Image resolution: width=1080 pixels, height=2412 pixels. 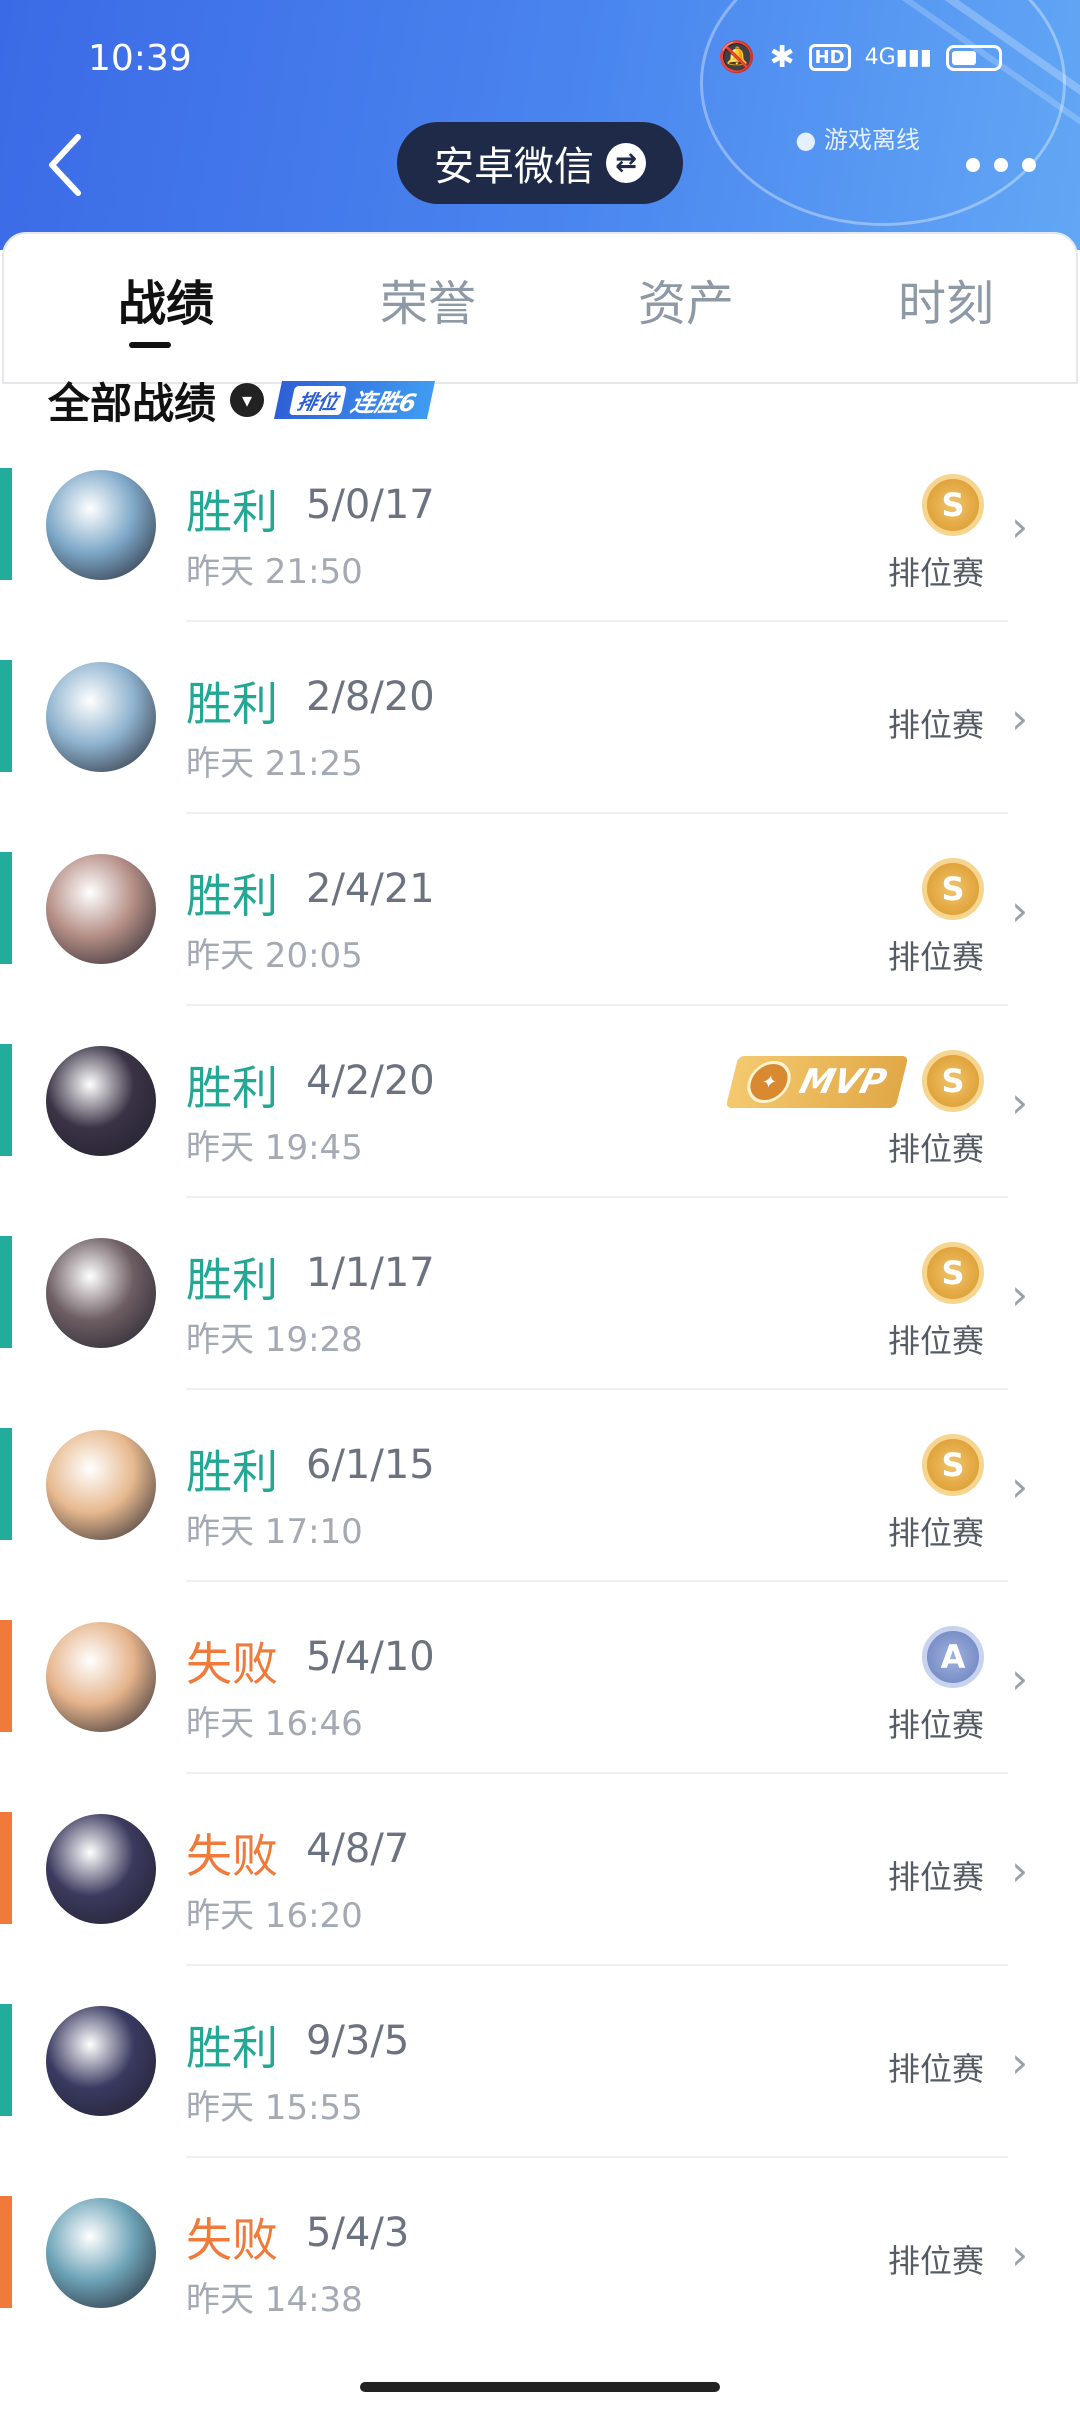 What do you see at coordinates (540, 1294) in the screenshot?
I see `match-row: 胜利 1/1/17 昨天 19:28 S 排位赛 ›` at bounding box center [540, 1294].